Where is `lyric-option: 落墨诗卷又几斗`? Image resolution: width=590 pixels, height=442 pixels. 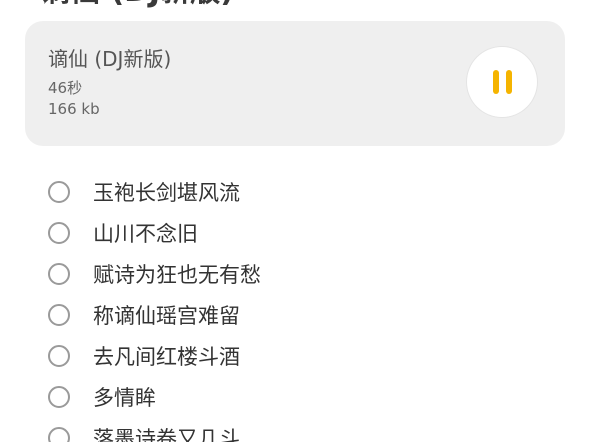
lyric-option: 落墨诗卷又几斗 is located at coordinates (154, 429).